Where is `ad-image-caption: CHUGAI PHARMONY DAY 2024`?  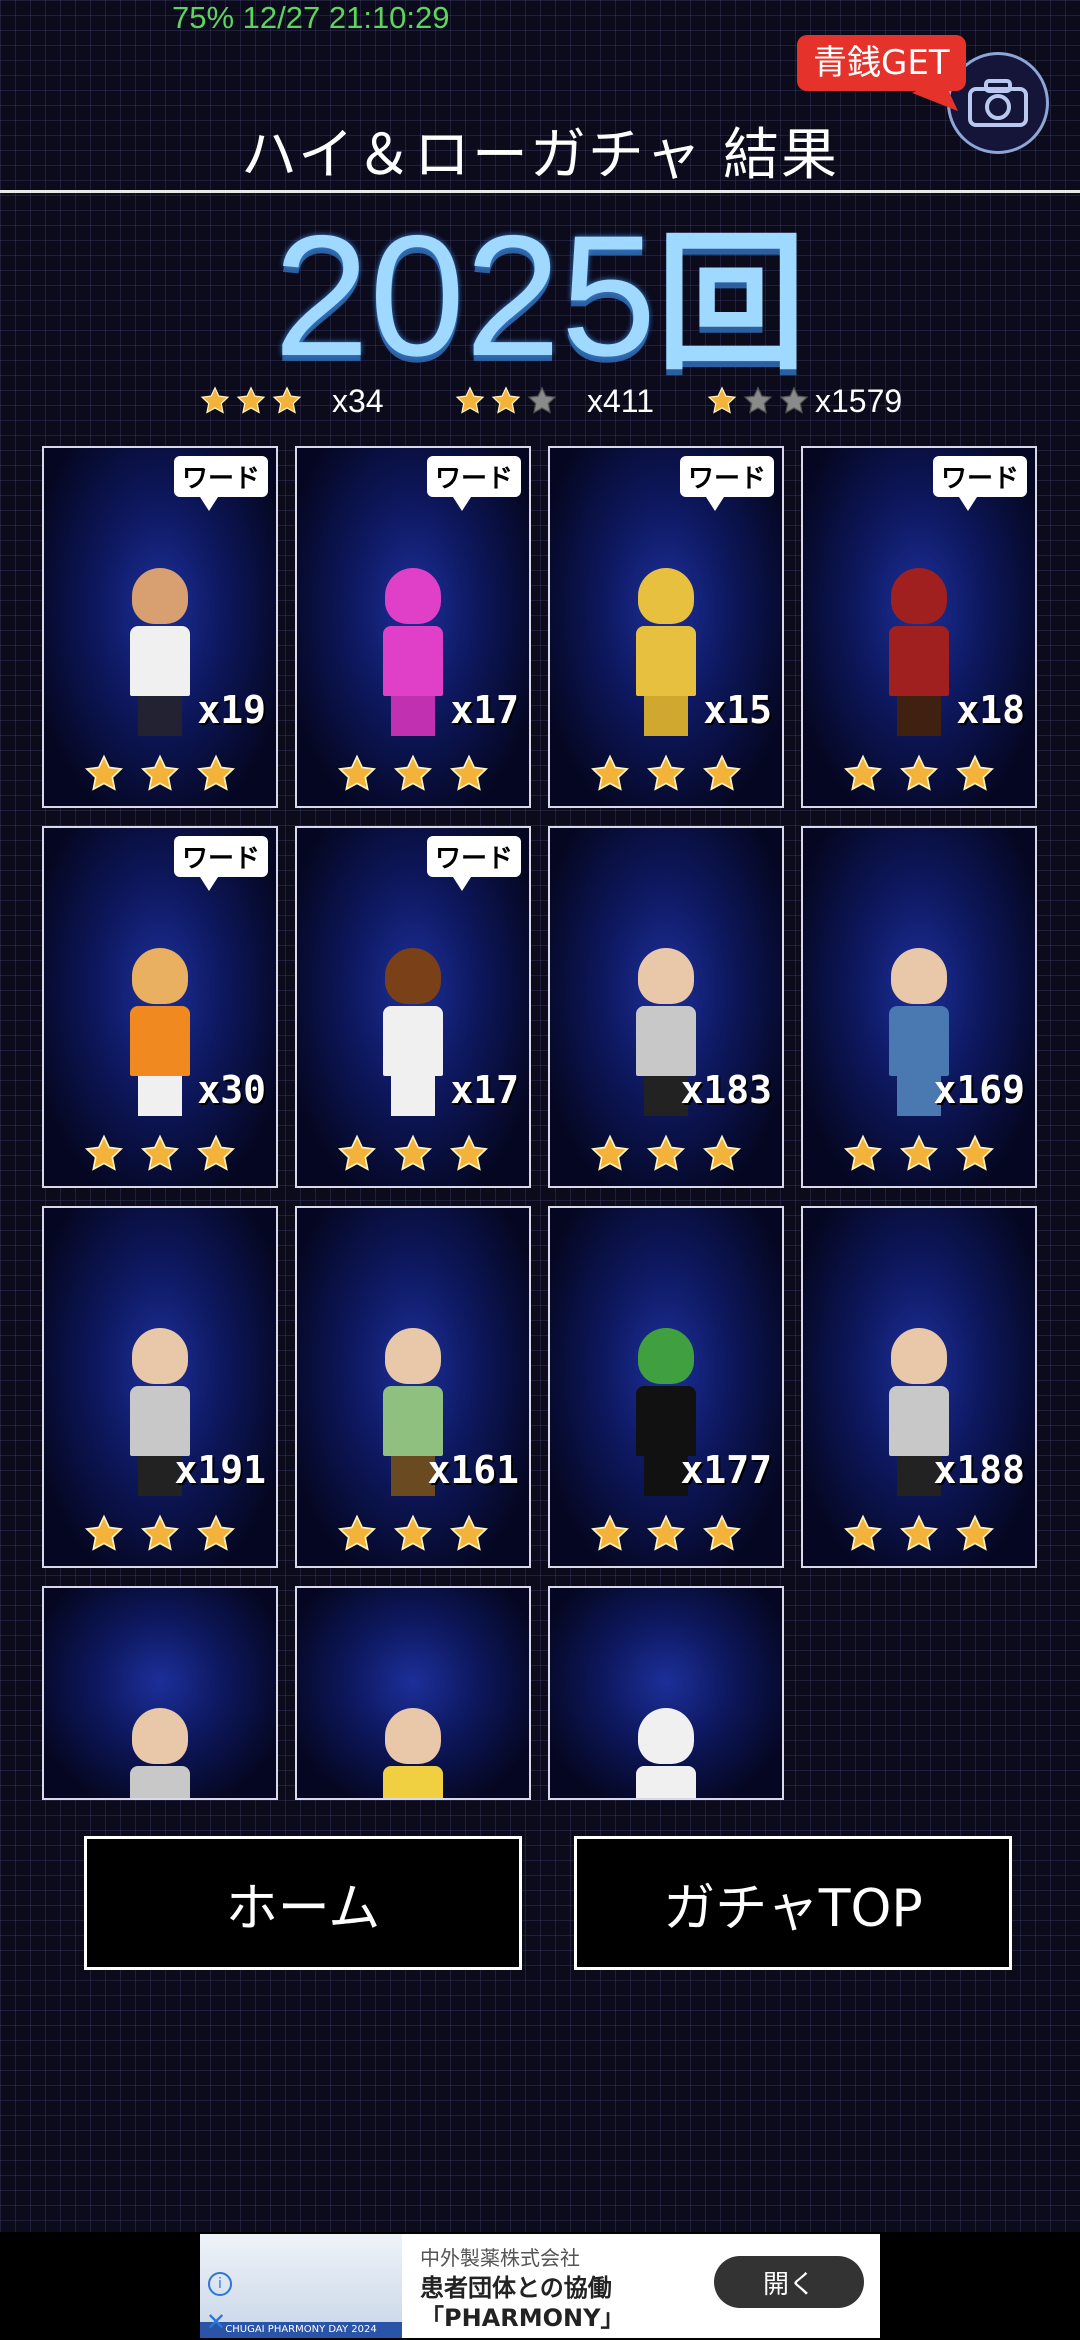 ad-image-caption: CHUGAI PHARMONY DAY 2024 is located at coordinates (301, 2330).